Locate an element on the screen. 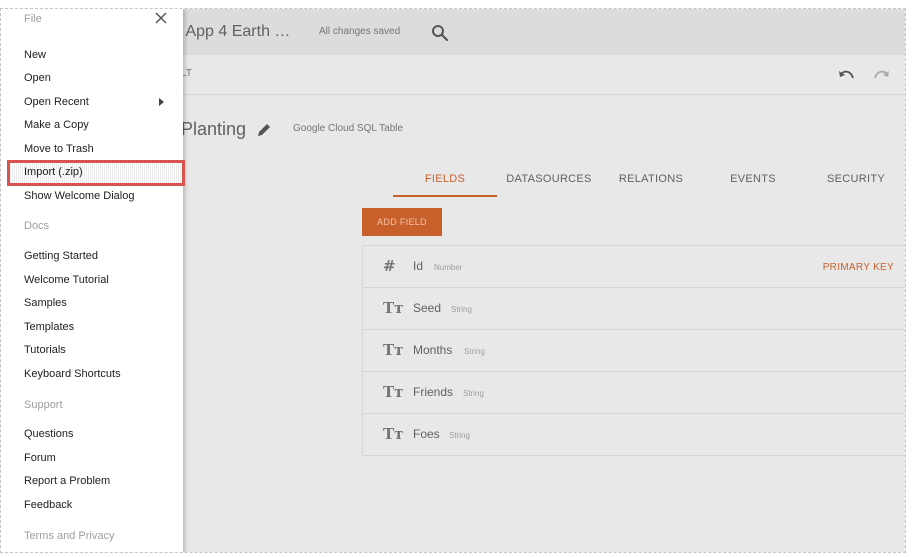 The height and width of the screenshot is (557, 913). model-title: Planting is located at coordinates (214, 129).